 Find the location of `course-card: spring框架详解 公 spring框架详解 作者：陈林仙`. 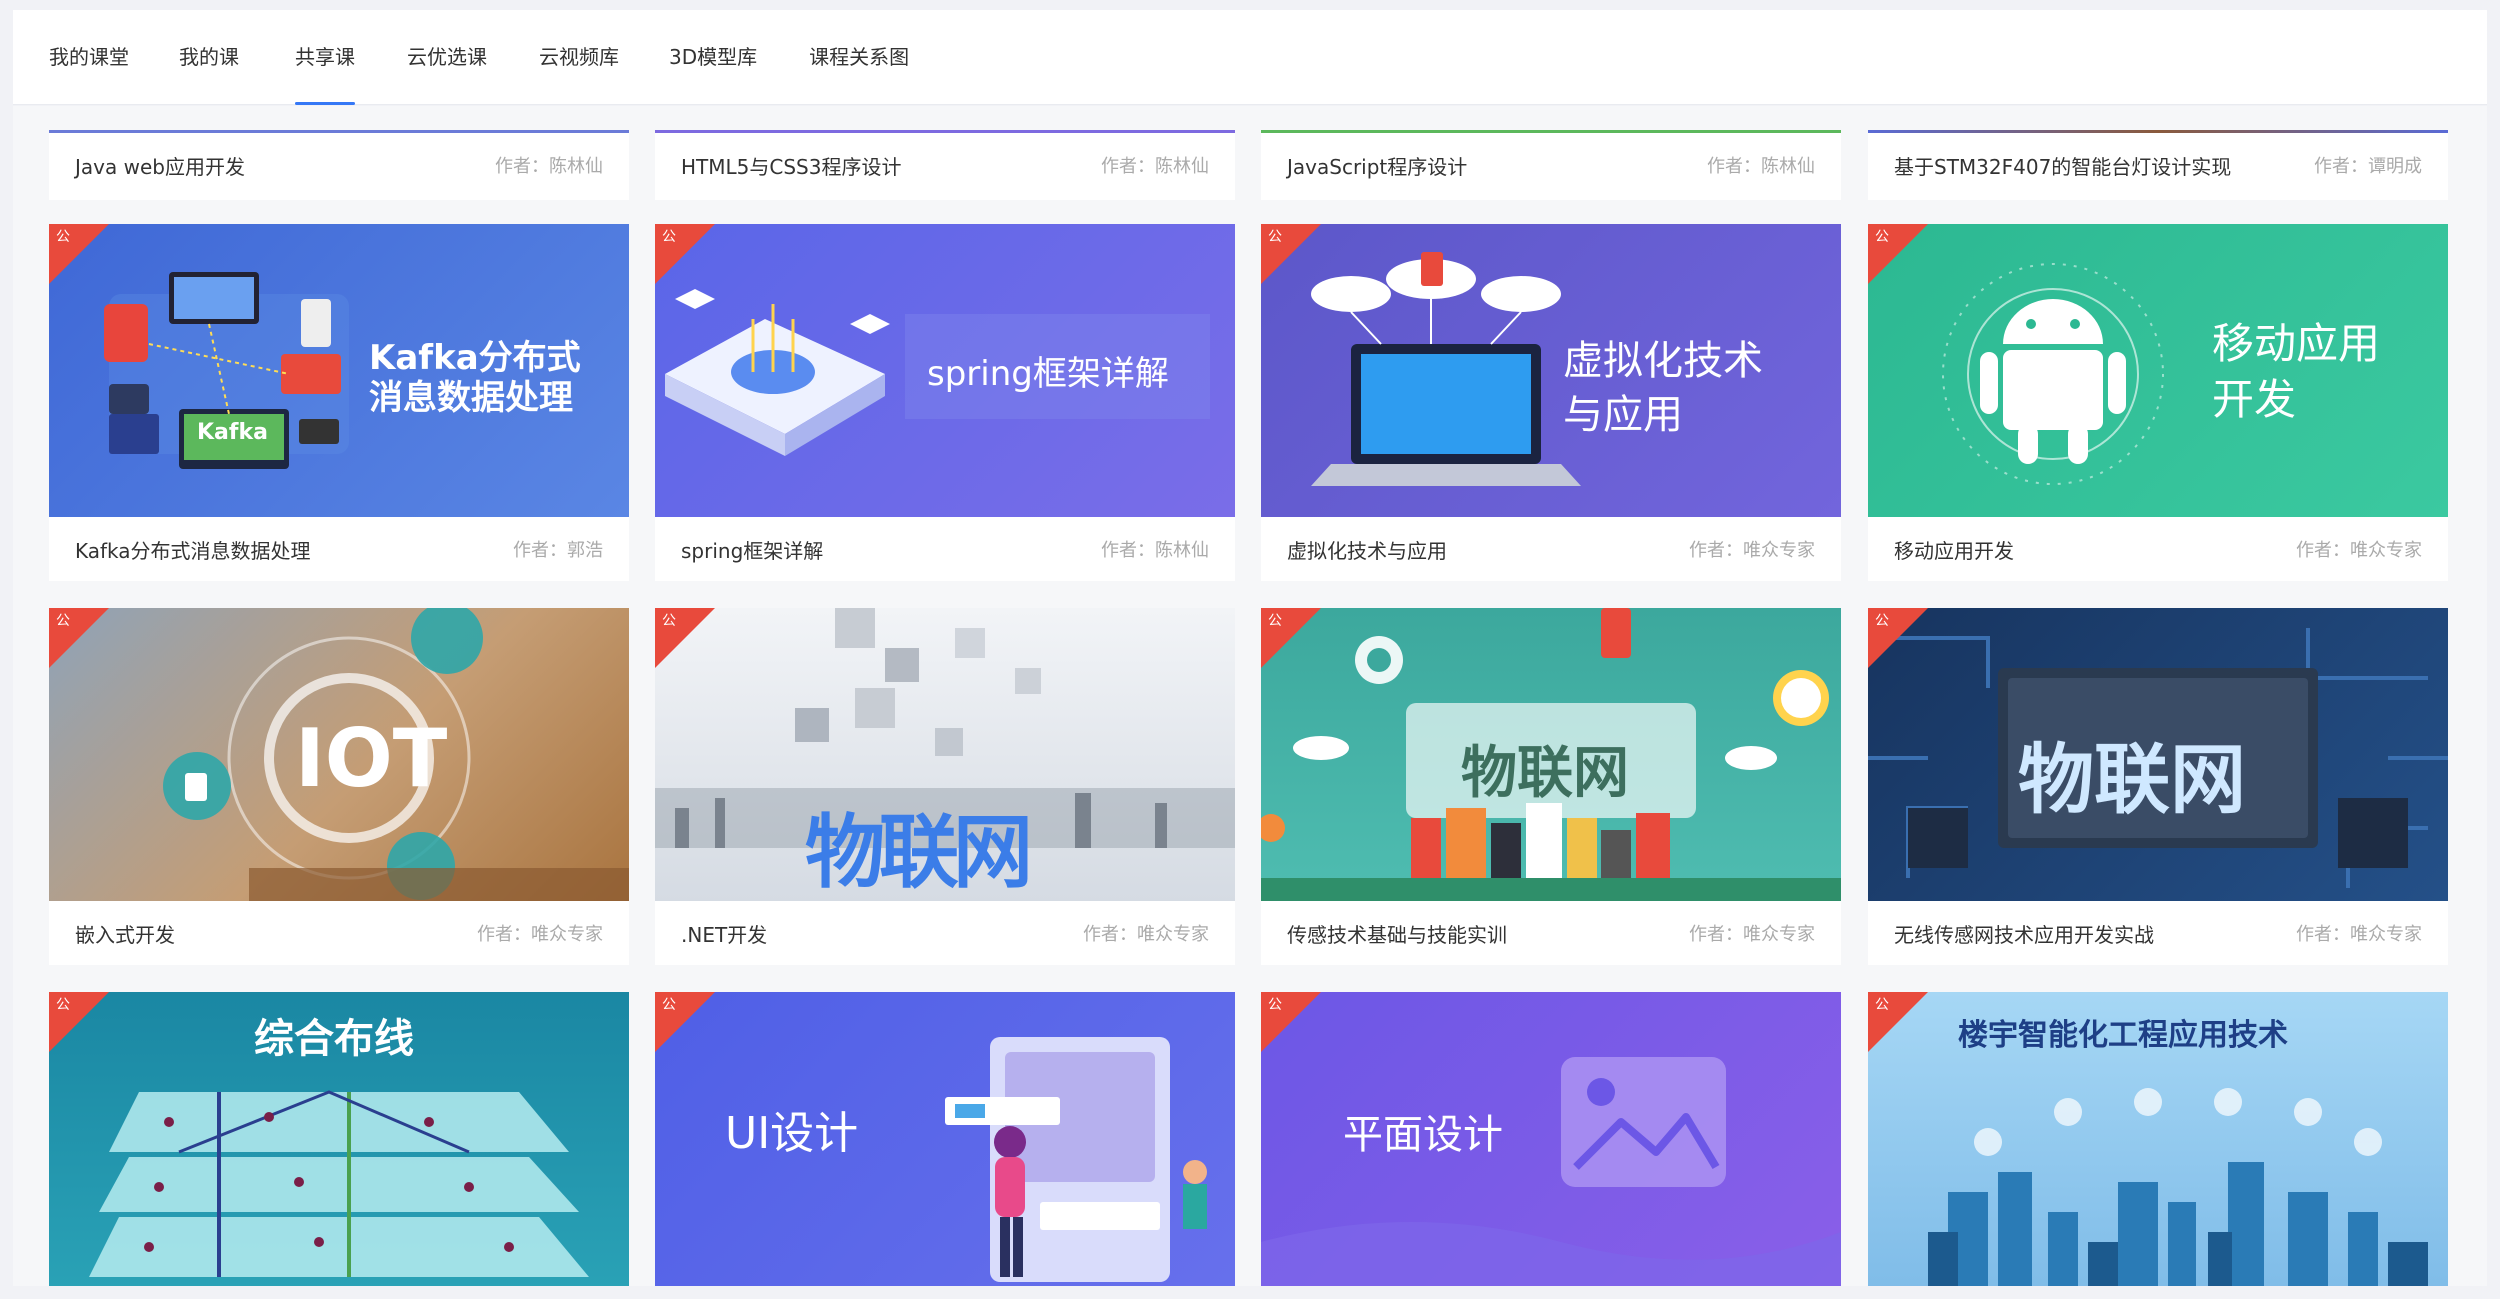

course-card: spring框架详解 公 spring框架详解 作者：陈林仙 is located at coordinates (945, 402).